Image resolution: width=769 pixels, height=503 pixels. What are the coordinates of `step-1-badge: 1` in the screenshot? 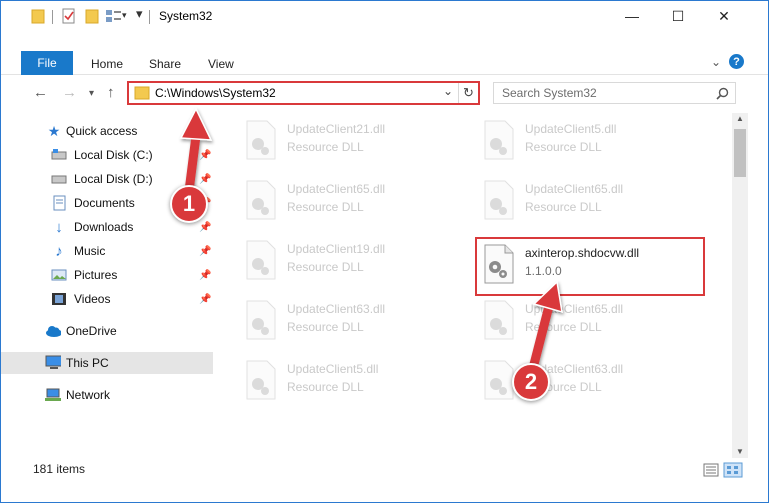 It's located at (189, 204).